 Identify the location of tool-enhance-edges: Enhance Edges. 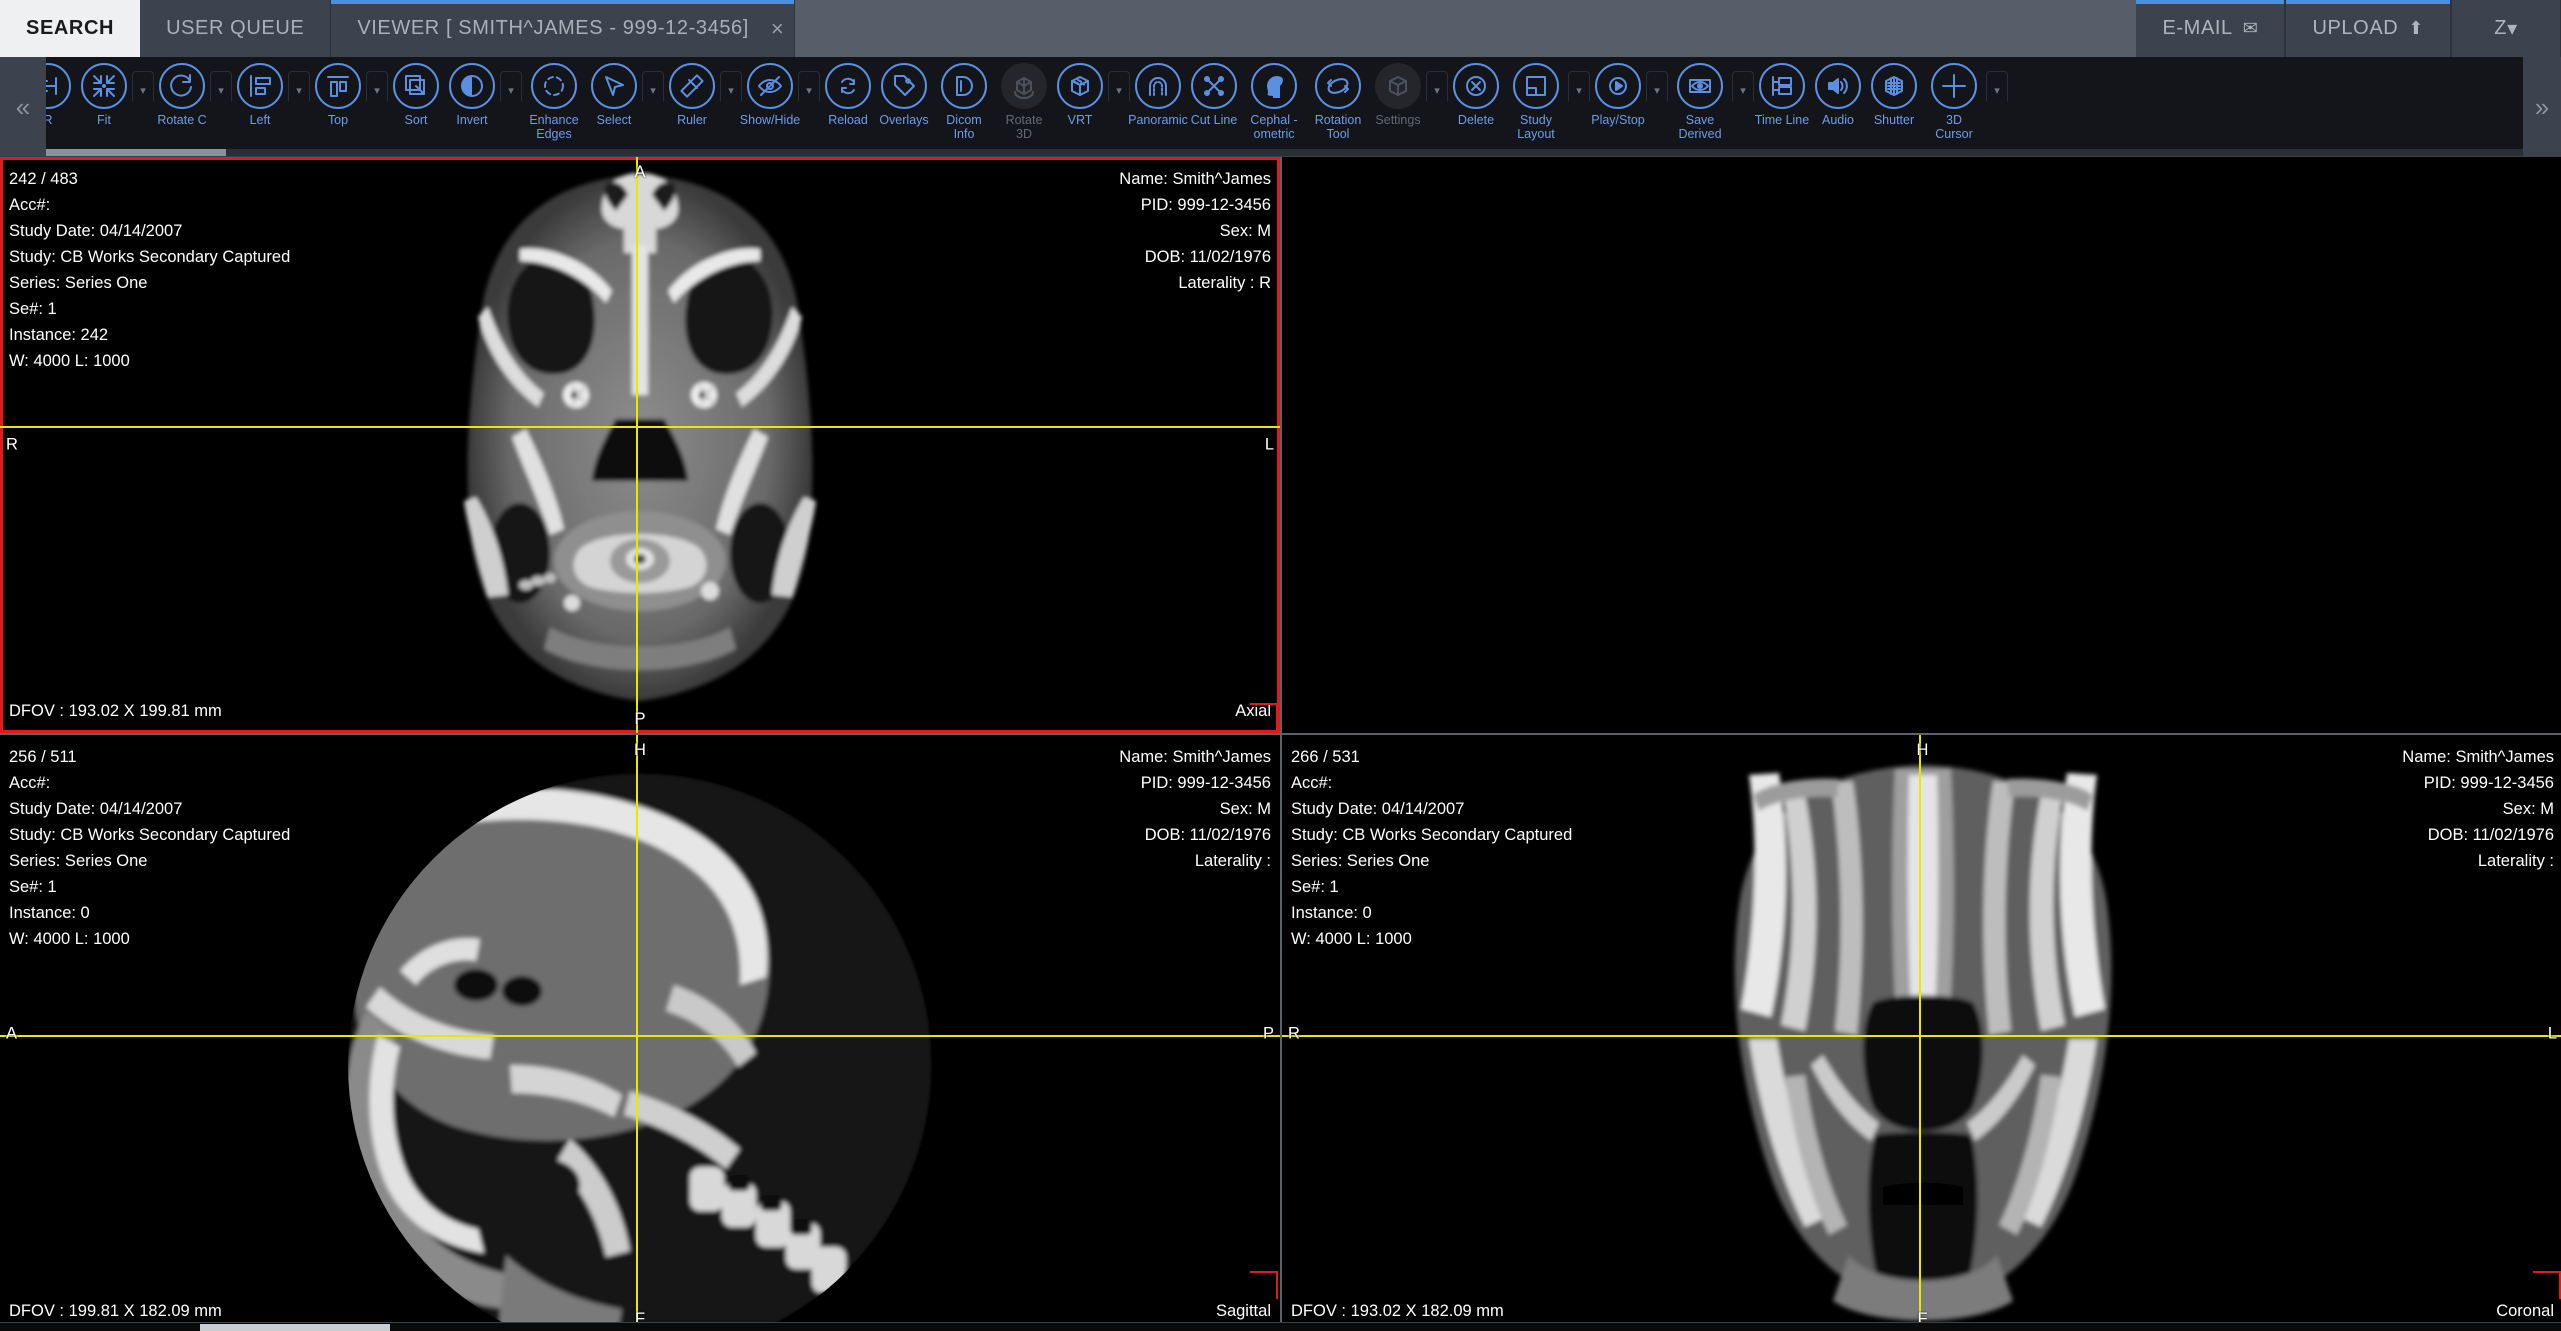
(554, 99).